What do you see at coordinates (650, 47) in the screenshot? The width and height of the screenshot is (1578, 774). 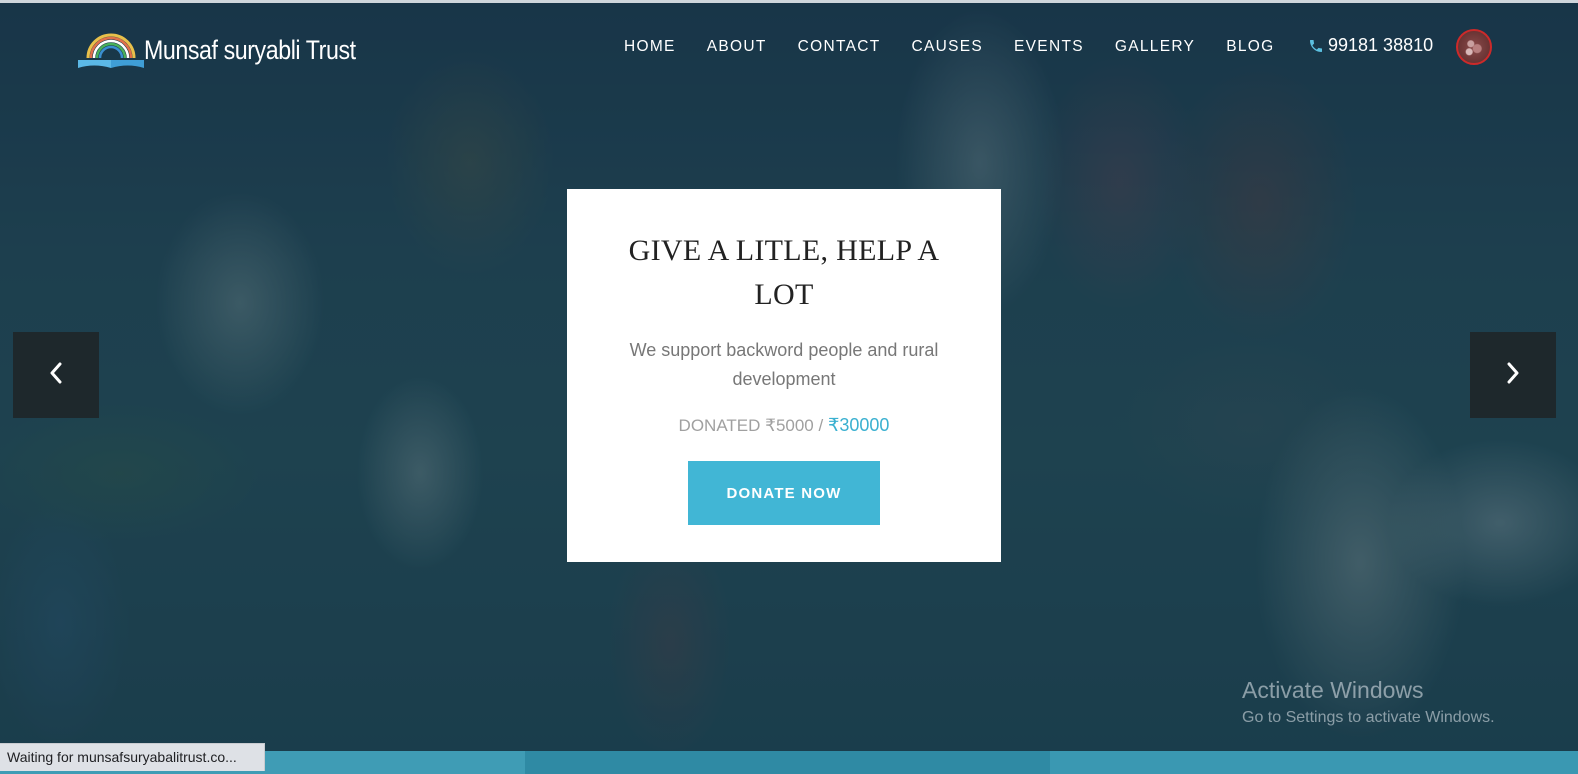 I see `nav-home: HOME` at bounding box center [650, 47].